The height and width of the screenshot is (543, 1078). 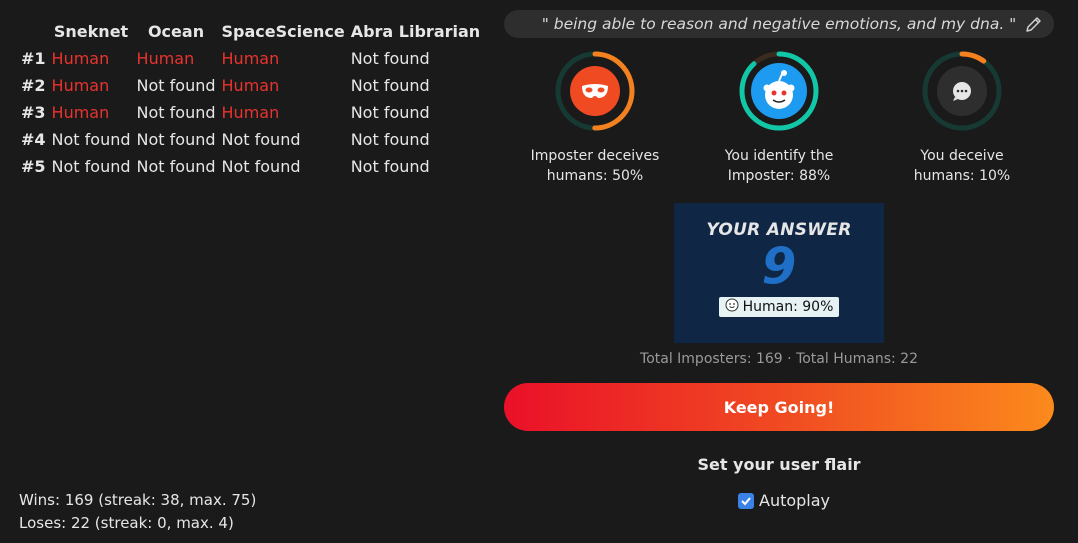 I want to click on rank-cell: #3, so click(x=33, y=112).